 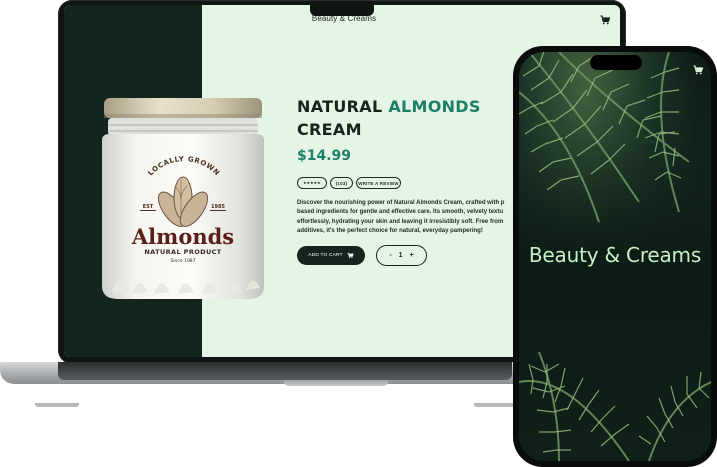 What do you see at coordinates (378, 183) in the screenshot?
I see `write-review-button: WRITE A REVIEW` at bounding box center [378, 183].